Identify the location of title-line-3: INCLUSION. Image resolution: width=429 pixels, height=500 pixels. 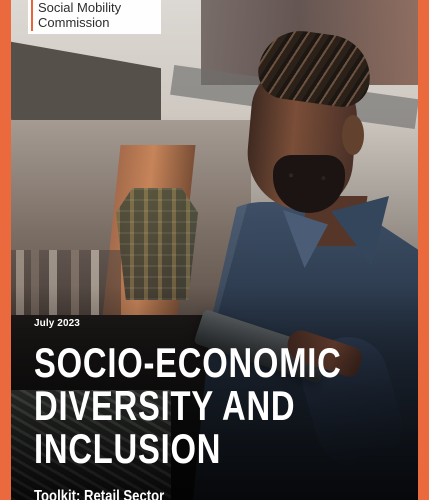
(128, 448).